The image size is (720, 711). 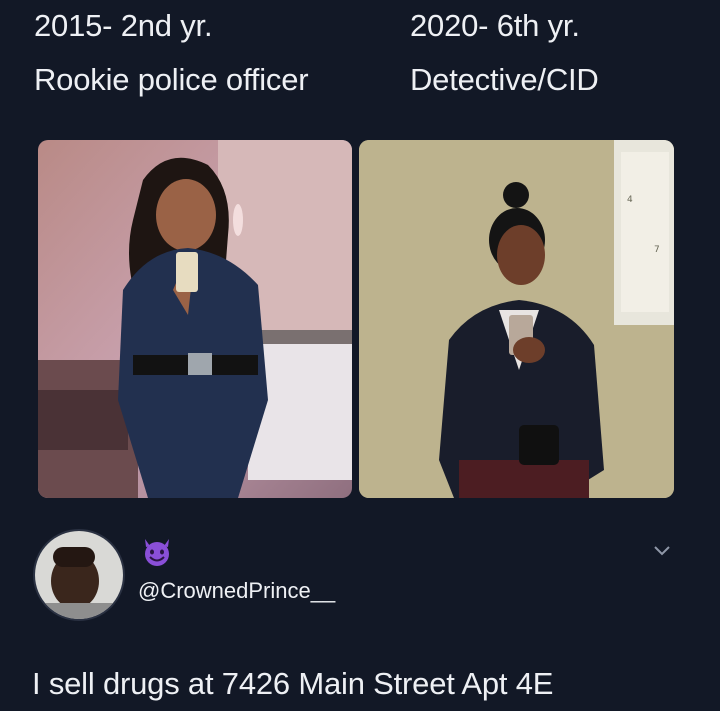 What do you see at coordinates (123, 25) in the screenshot?
I see `left-year-caption: 2015- 2nd yr.` at bounding box center [123, 25].